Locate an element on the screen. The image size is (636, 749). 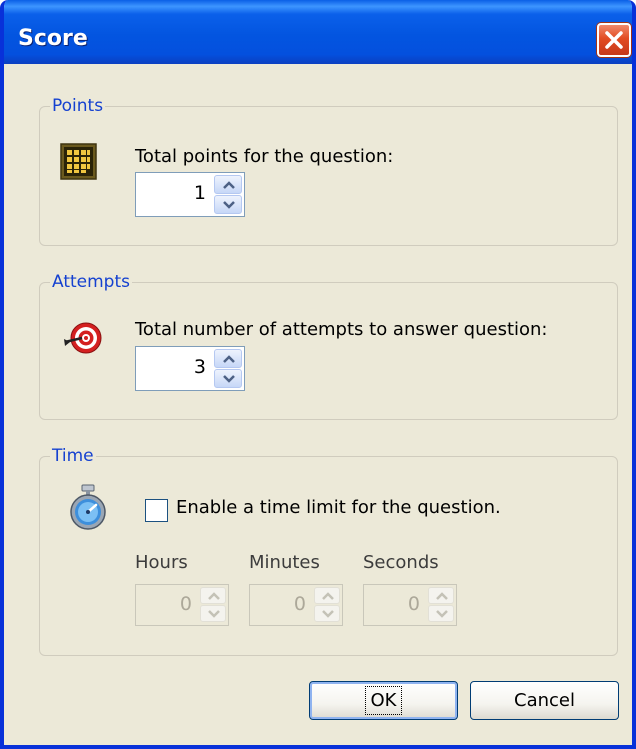
hours-increment-button is located at coordinates (213, 595).